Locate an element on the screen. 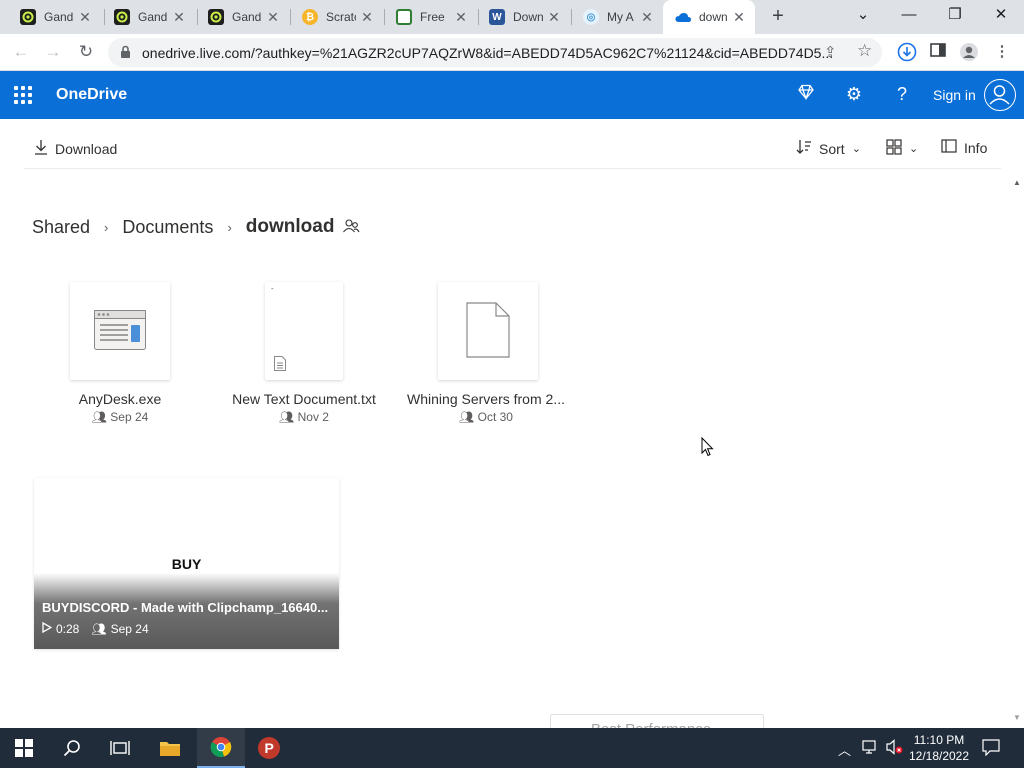 The width and height of the screenshot is (1024, 768). chrome-icon is located at coordinates (221, 748).